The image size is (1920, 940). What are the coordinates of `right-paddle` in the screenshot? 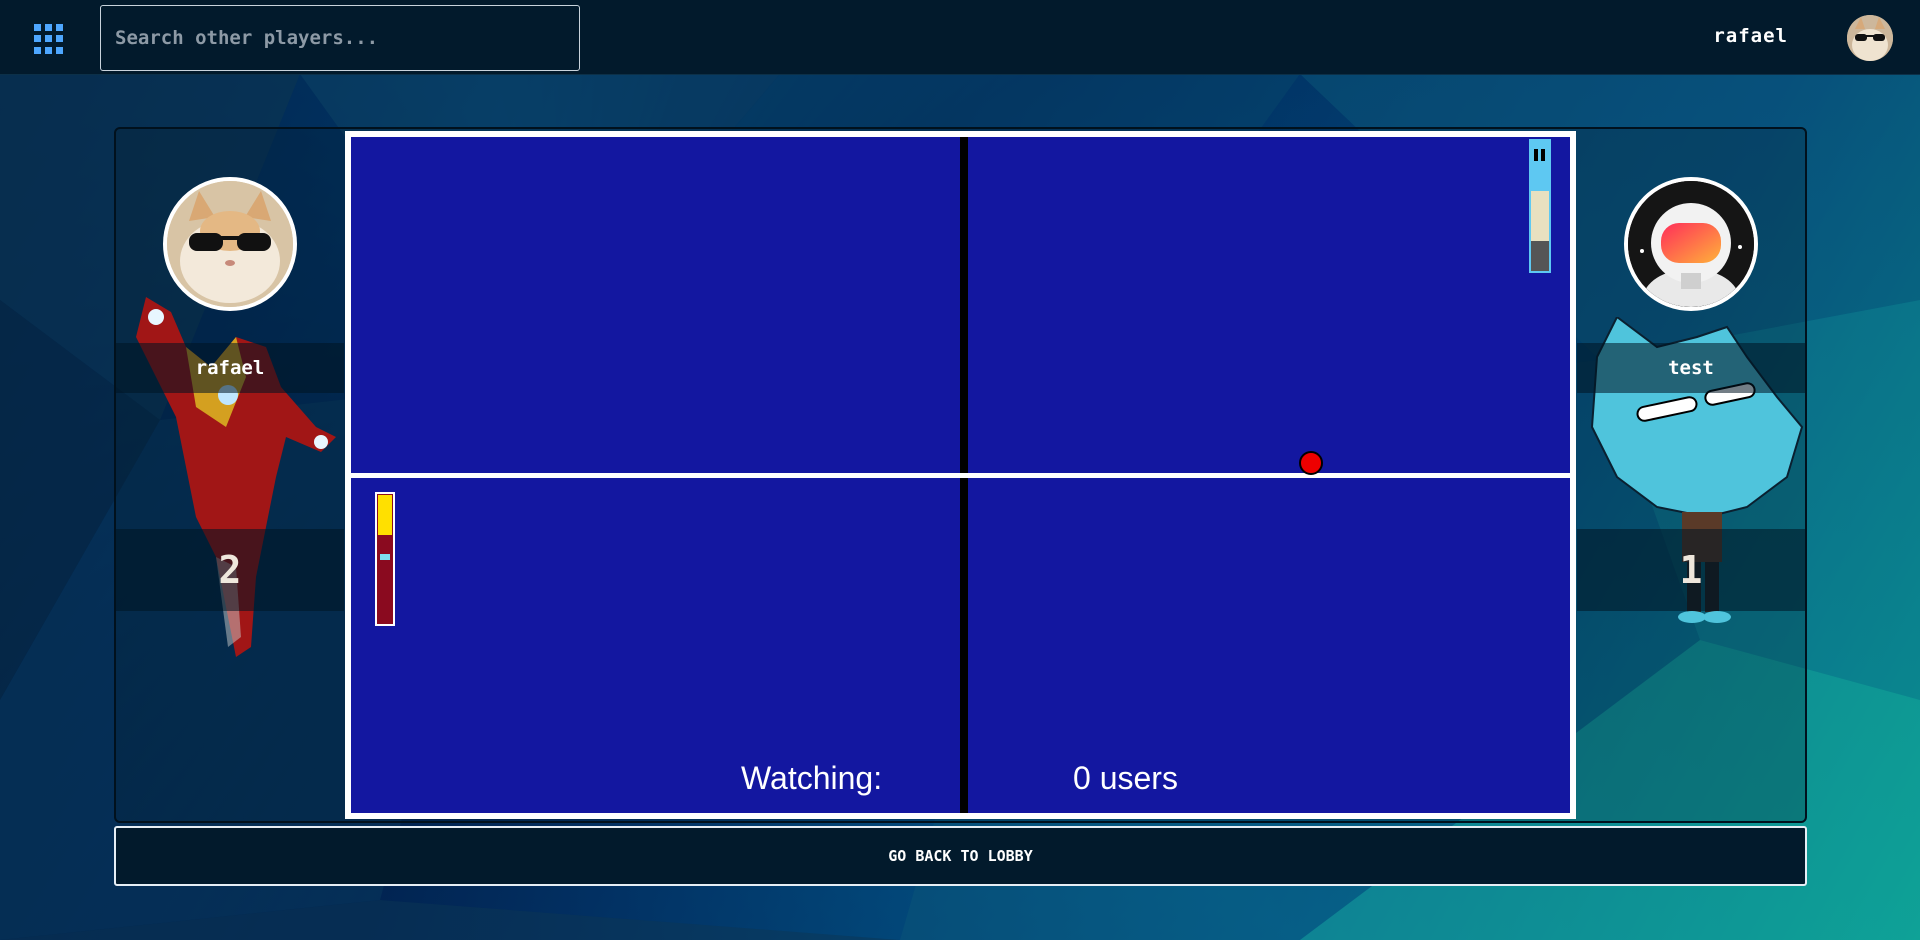 It's located at (1540, 206).